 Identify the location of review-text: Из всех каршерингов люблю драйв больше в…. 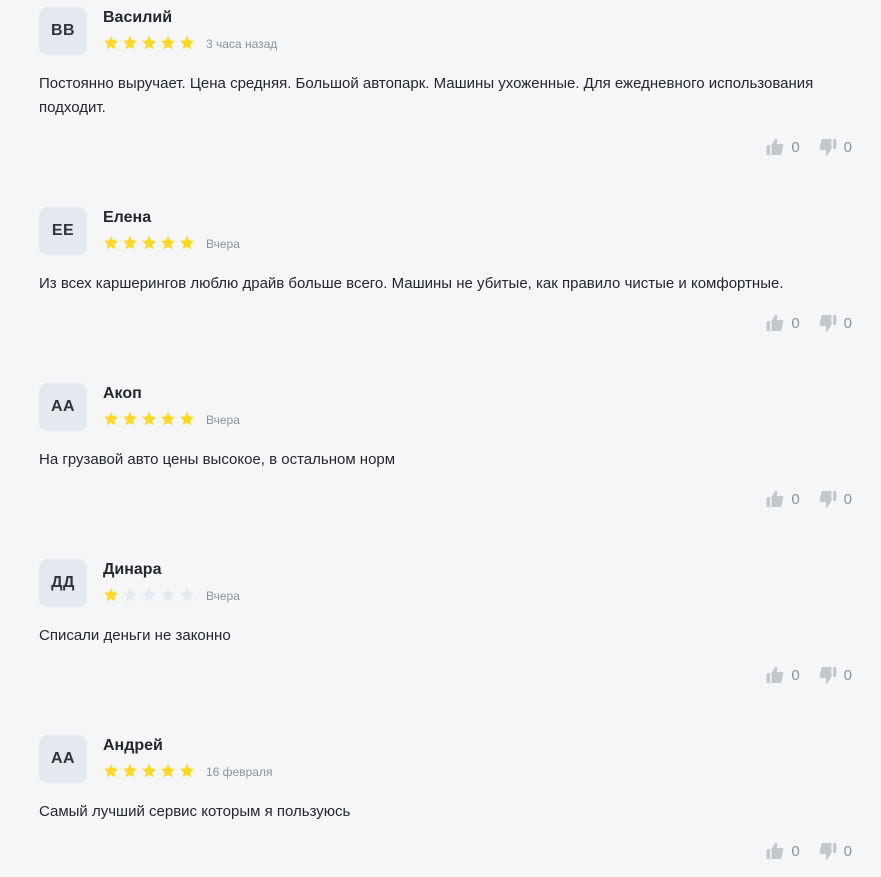
(411, 283).